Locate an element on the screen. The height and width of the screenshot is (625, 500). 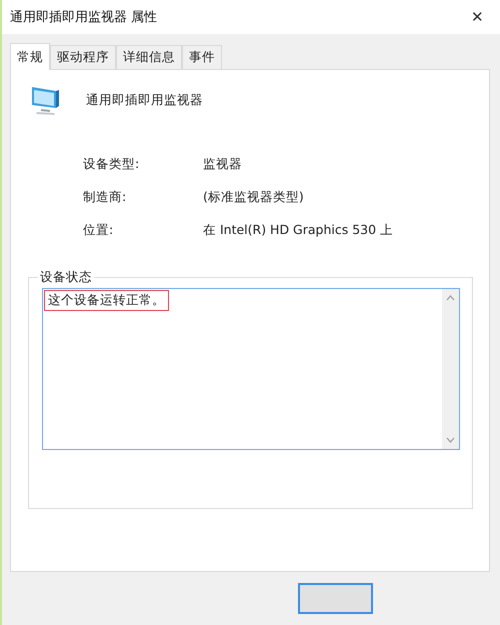
property-label: 设备类型: is located at coordinates (111, 164).